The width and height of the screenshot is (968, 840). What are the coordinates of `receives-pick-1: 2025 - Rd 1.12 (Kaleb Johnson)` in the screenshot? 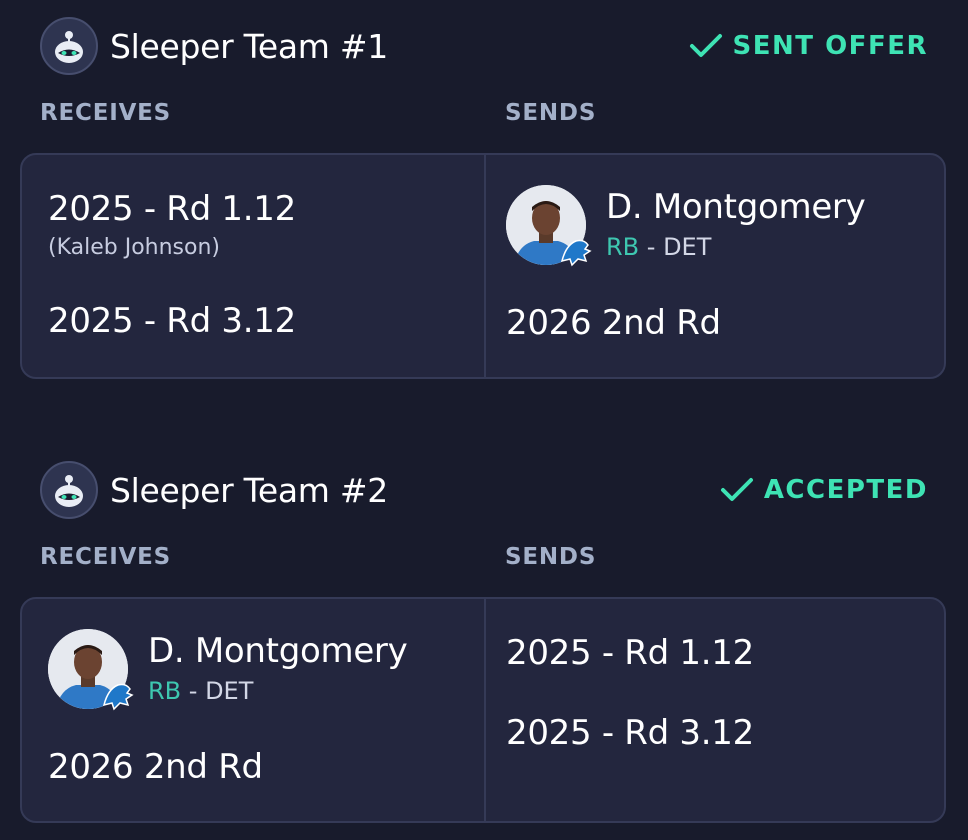 It's located at (172, 224).